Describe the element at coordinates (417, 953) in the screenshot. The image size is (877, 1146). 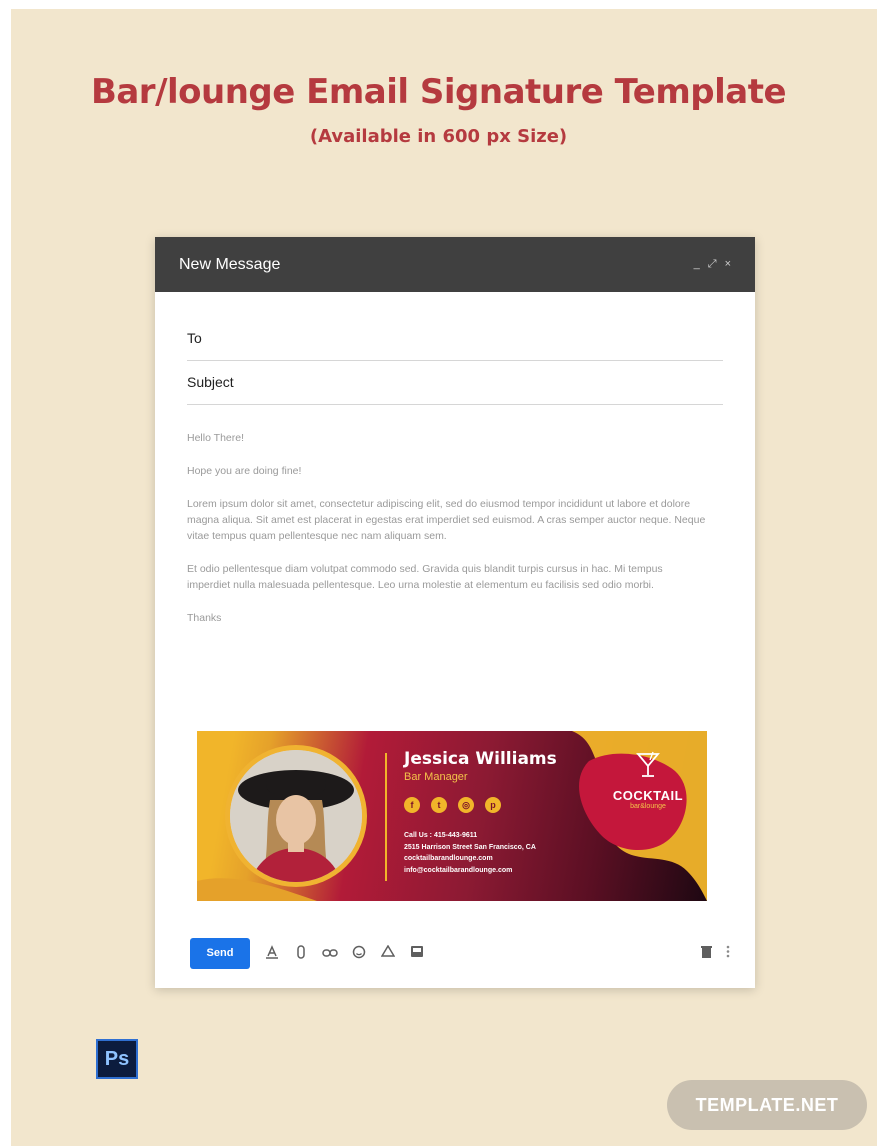
I see `photo-icon` at that location.